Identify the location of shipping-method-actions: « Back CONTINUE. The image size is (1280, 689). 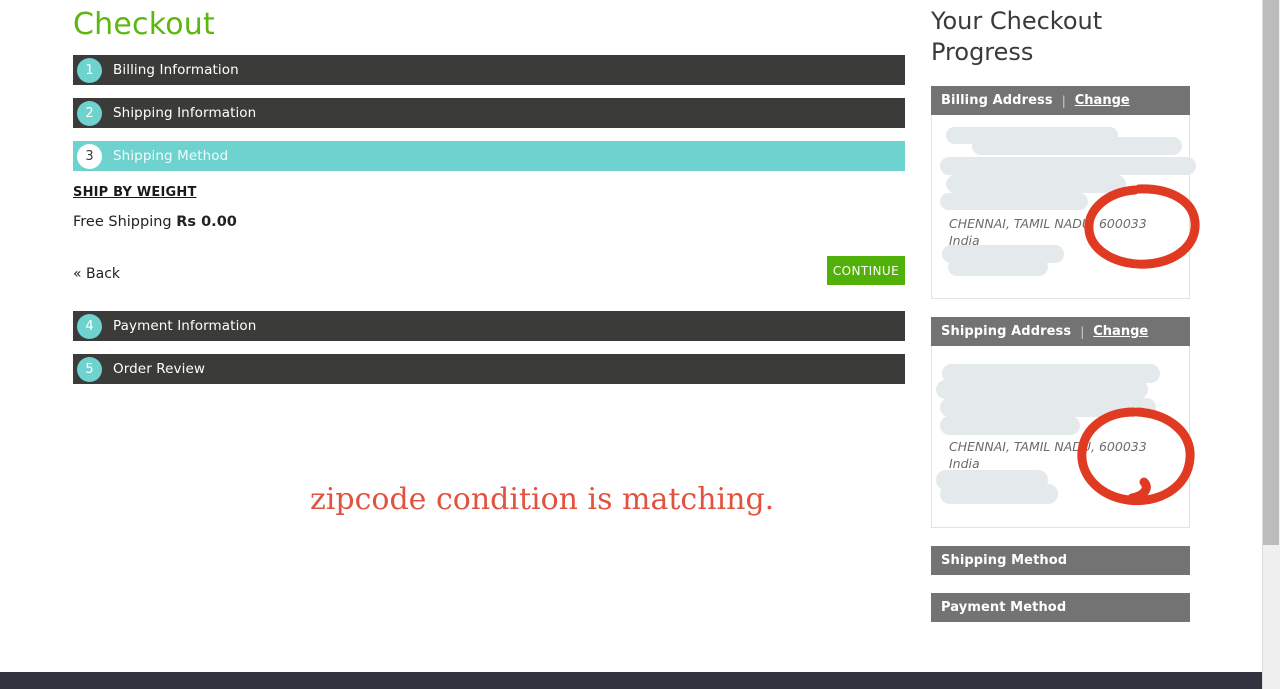
(489, 277).